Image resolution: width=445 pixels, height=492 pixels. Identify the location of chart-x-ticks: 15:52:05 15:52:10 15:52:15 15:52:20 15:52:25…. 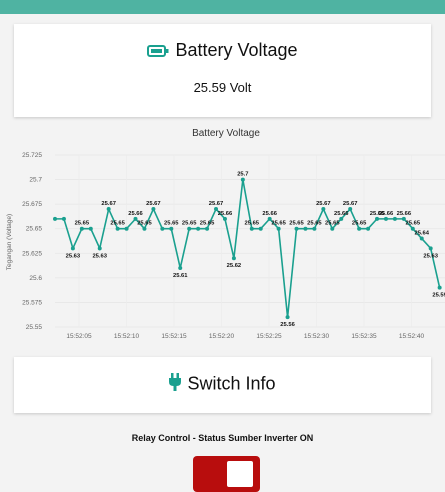
(245, 336).